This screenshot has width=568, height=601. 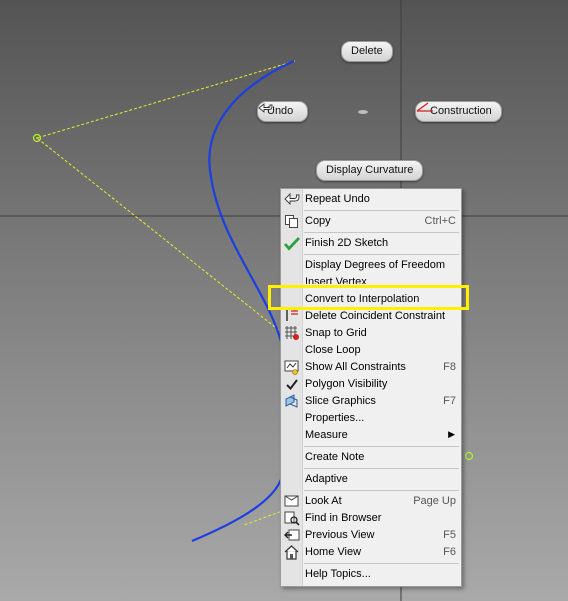 I want to click on delete-label: Delete, so click(x=367, y=51).